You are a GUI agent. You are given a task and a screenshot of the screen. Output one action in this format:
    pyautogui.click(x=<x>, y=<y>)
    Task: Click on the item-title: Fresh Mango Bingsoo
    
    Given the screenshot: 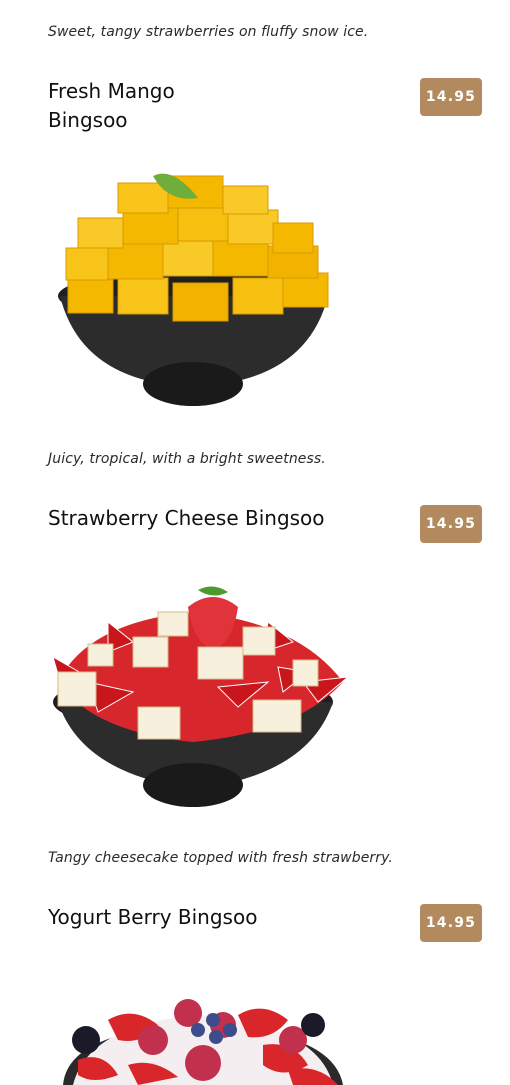 What is the action you would take?
    pyautogui.click(x=111, y=106)
    